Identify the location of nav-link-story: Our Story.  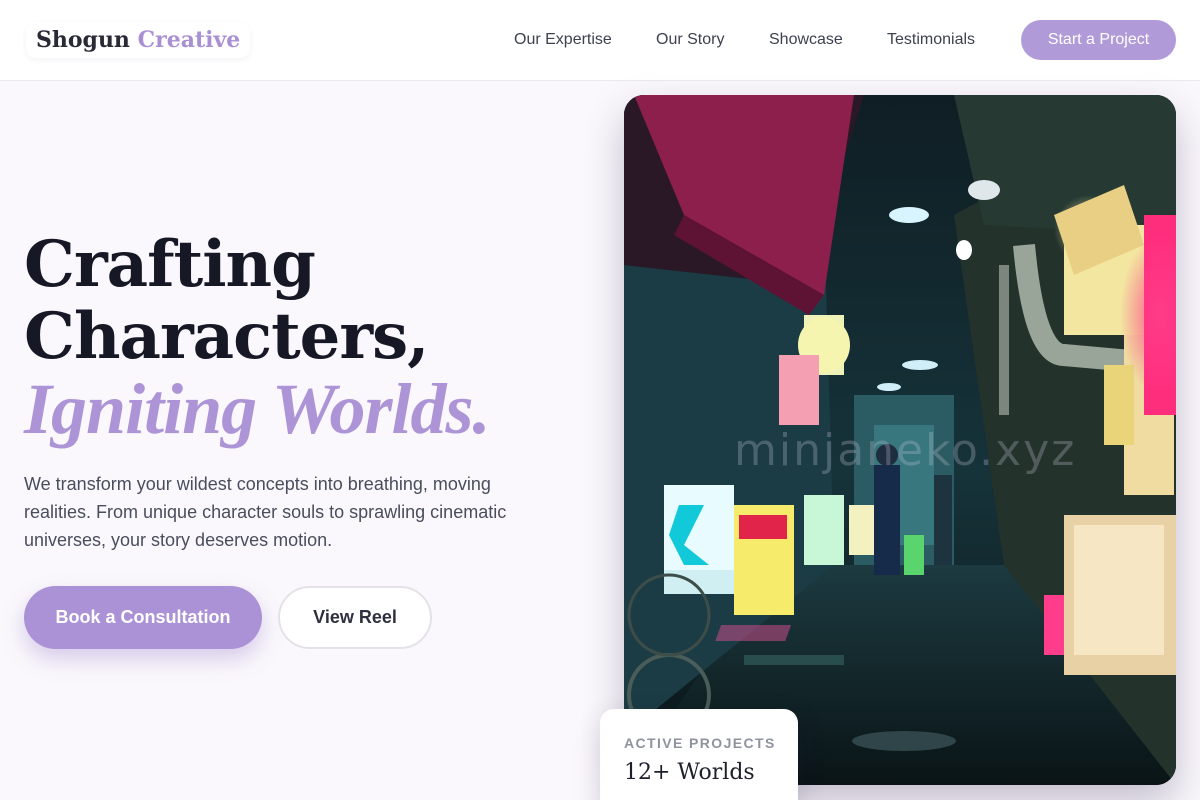
(690, 40).